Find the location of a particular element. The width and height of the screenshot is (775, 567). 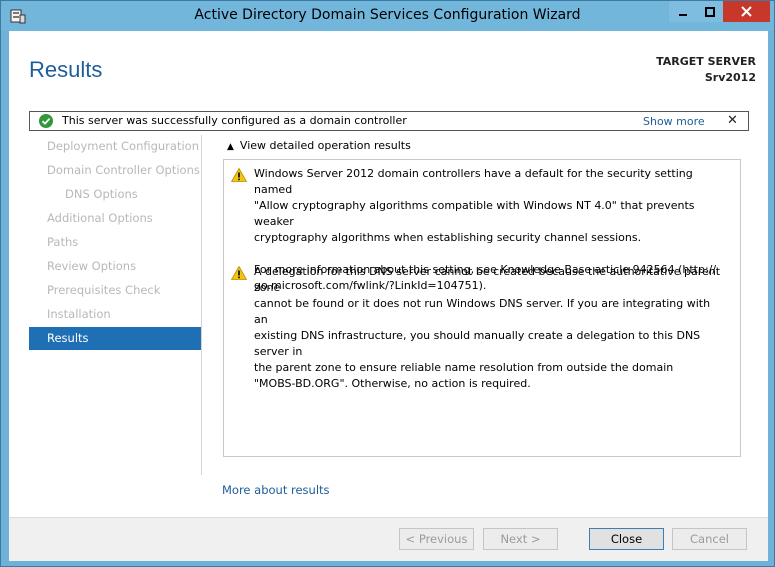

notification-close-icon: ✕ is located at coordinates (732, 120).